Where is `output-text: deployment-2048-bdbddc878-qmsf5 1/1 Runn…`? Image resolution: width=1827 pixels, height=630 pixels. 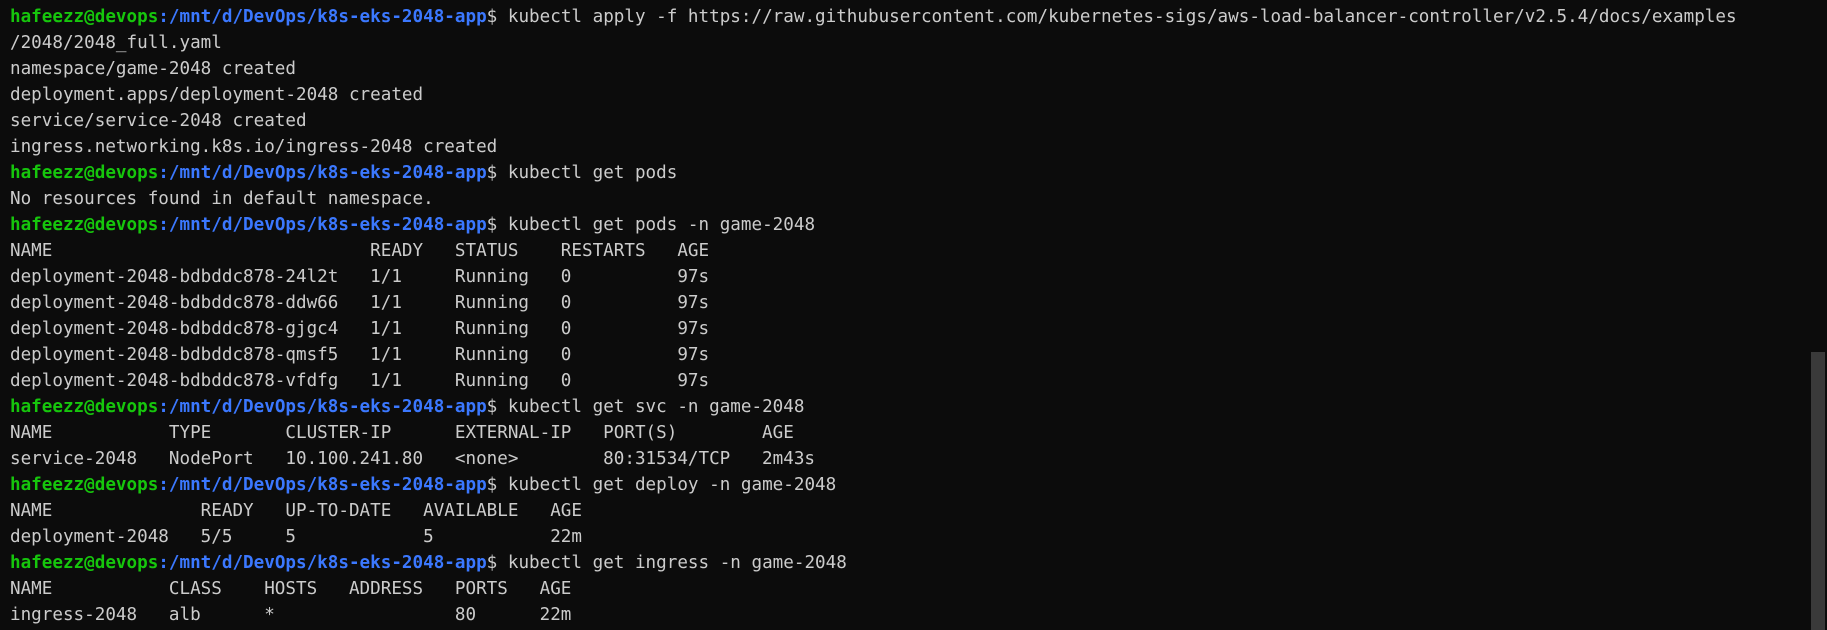 output-text: deployment-2048-bdbddc878-qmsf5 1/1 Runn… is located at coordinates (360, 355).